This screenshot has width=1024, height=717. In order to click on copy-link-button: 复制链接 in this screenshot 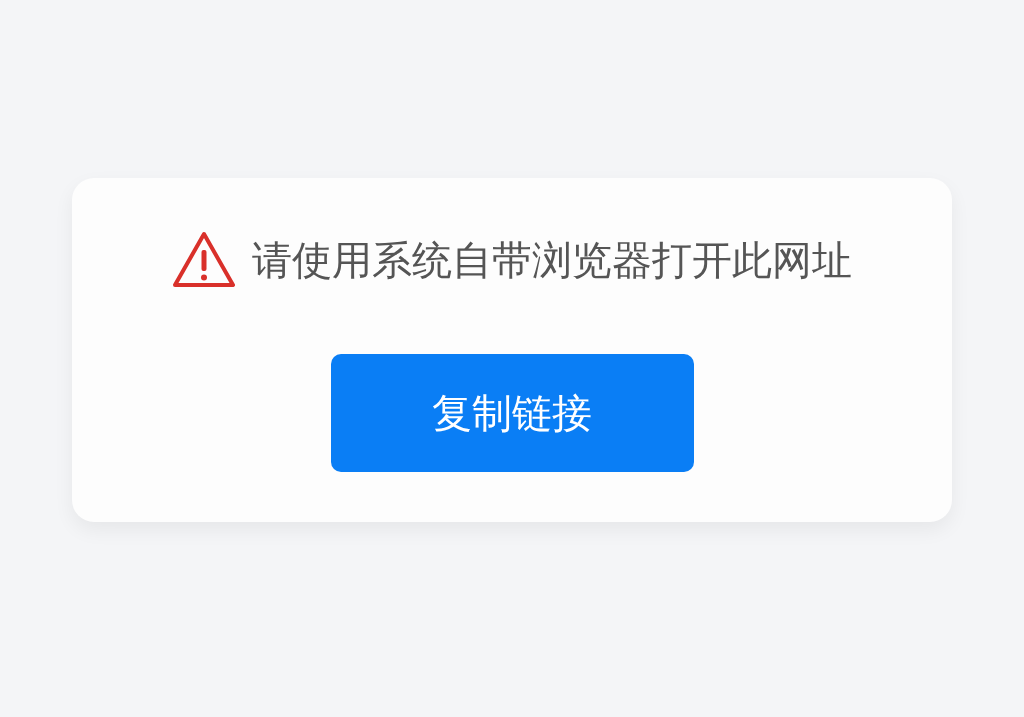, I will do `click(512, 413)`.